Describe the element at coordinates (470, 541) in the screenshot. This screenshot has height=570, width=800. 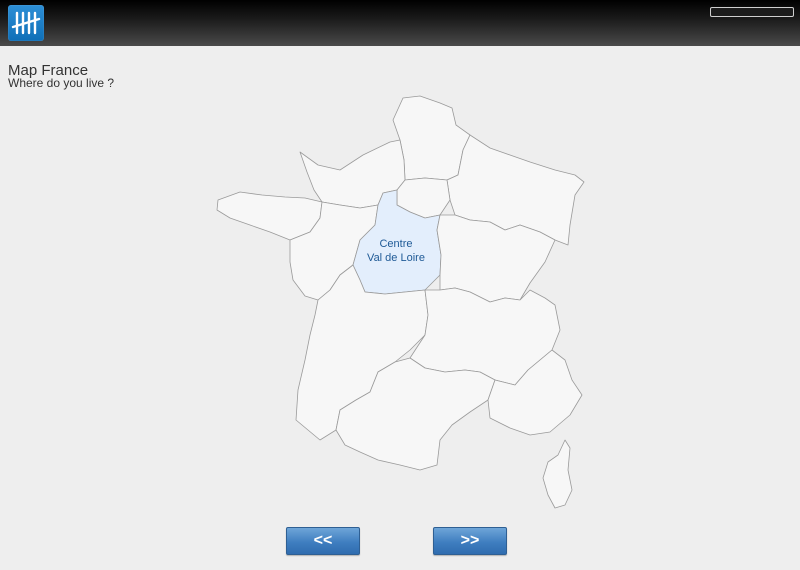
I see `next-button: >>` at that location.